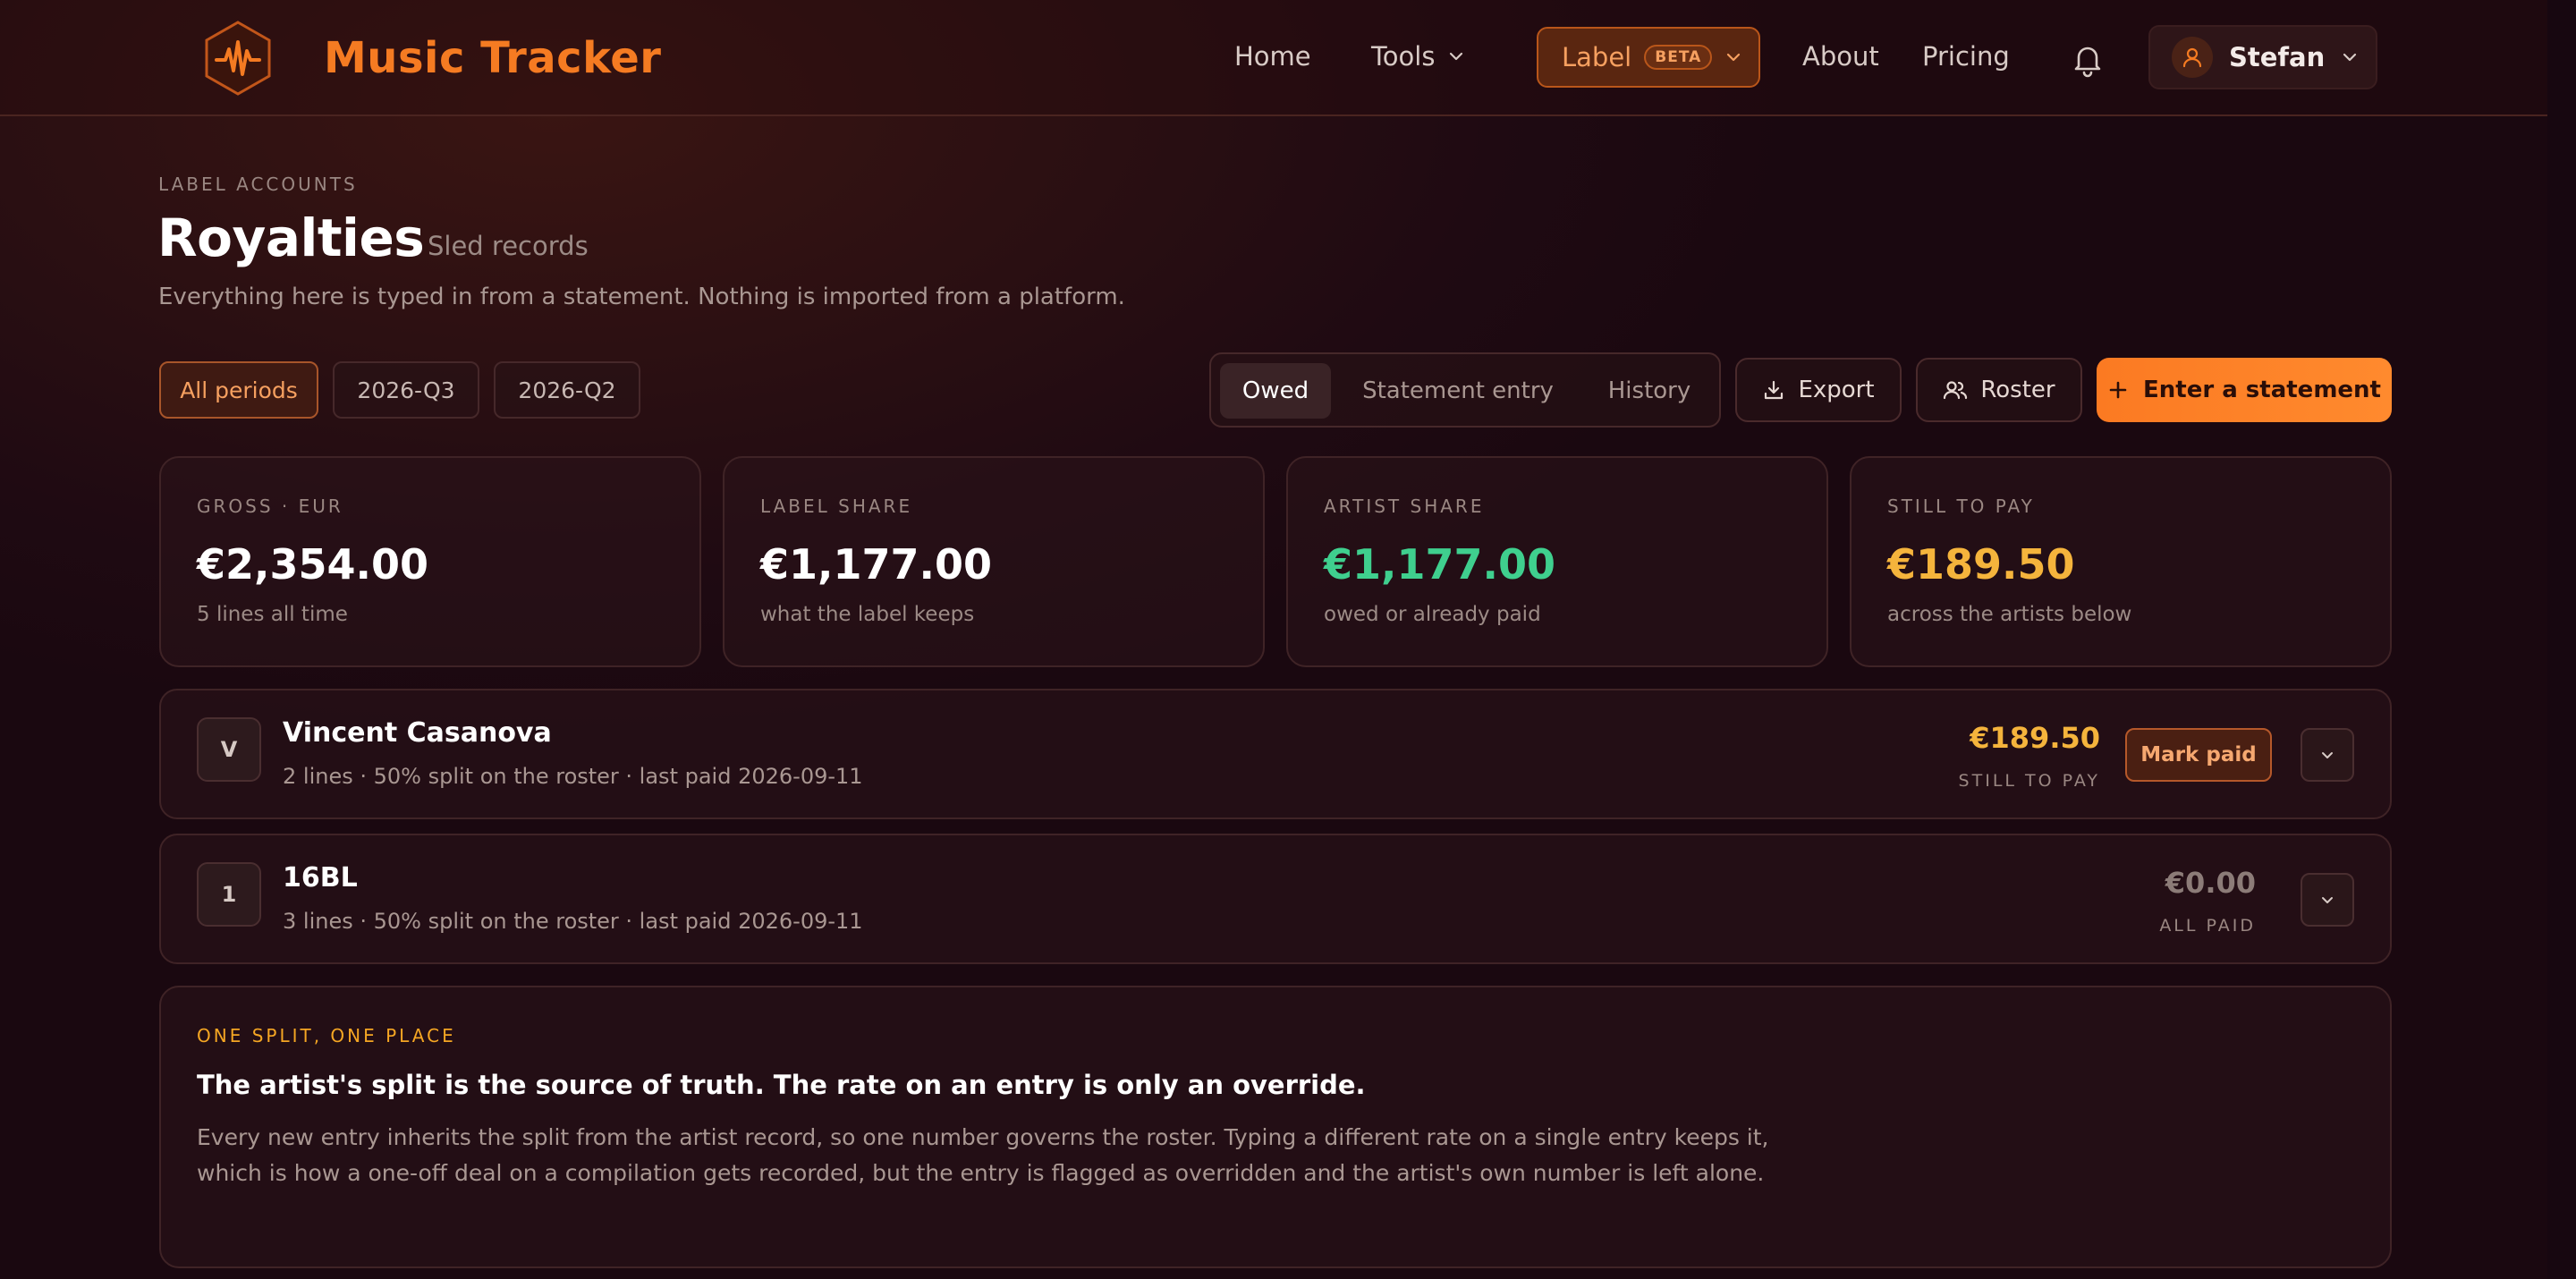  Describe the element at coordinates (2029, 781) in the screenshot. I see `artist-amount-status: STILL TO PAY` at that location.